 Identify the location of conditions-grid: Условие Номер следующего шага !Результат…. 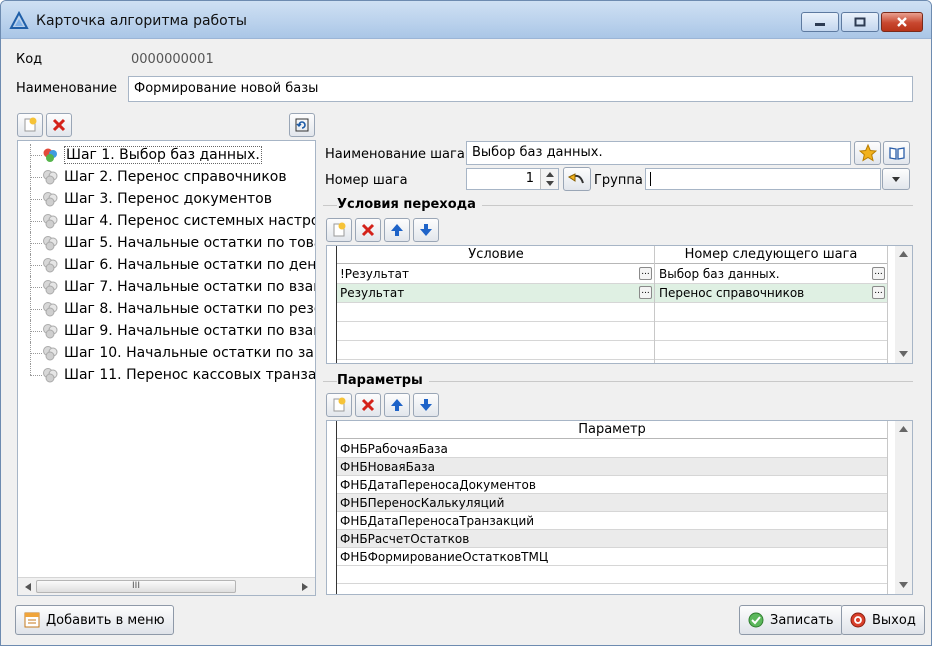
(619, 304).